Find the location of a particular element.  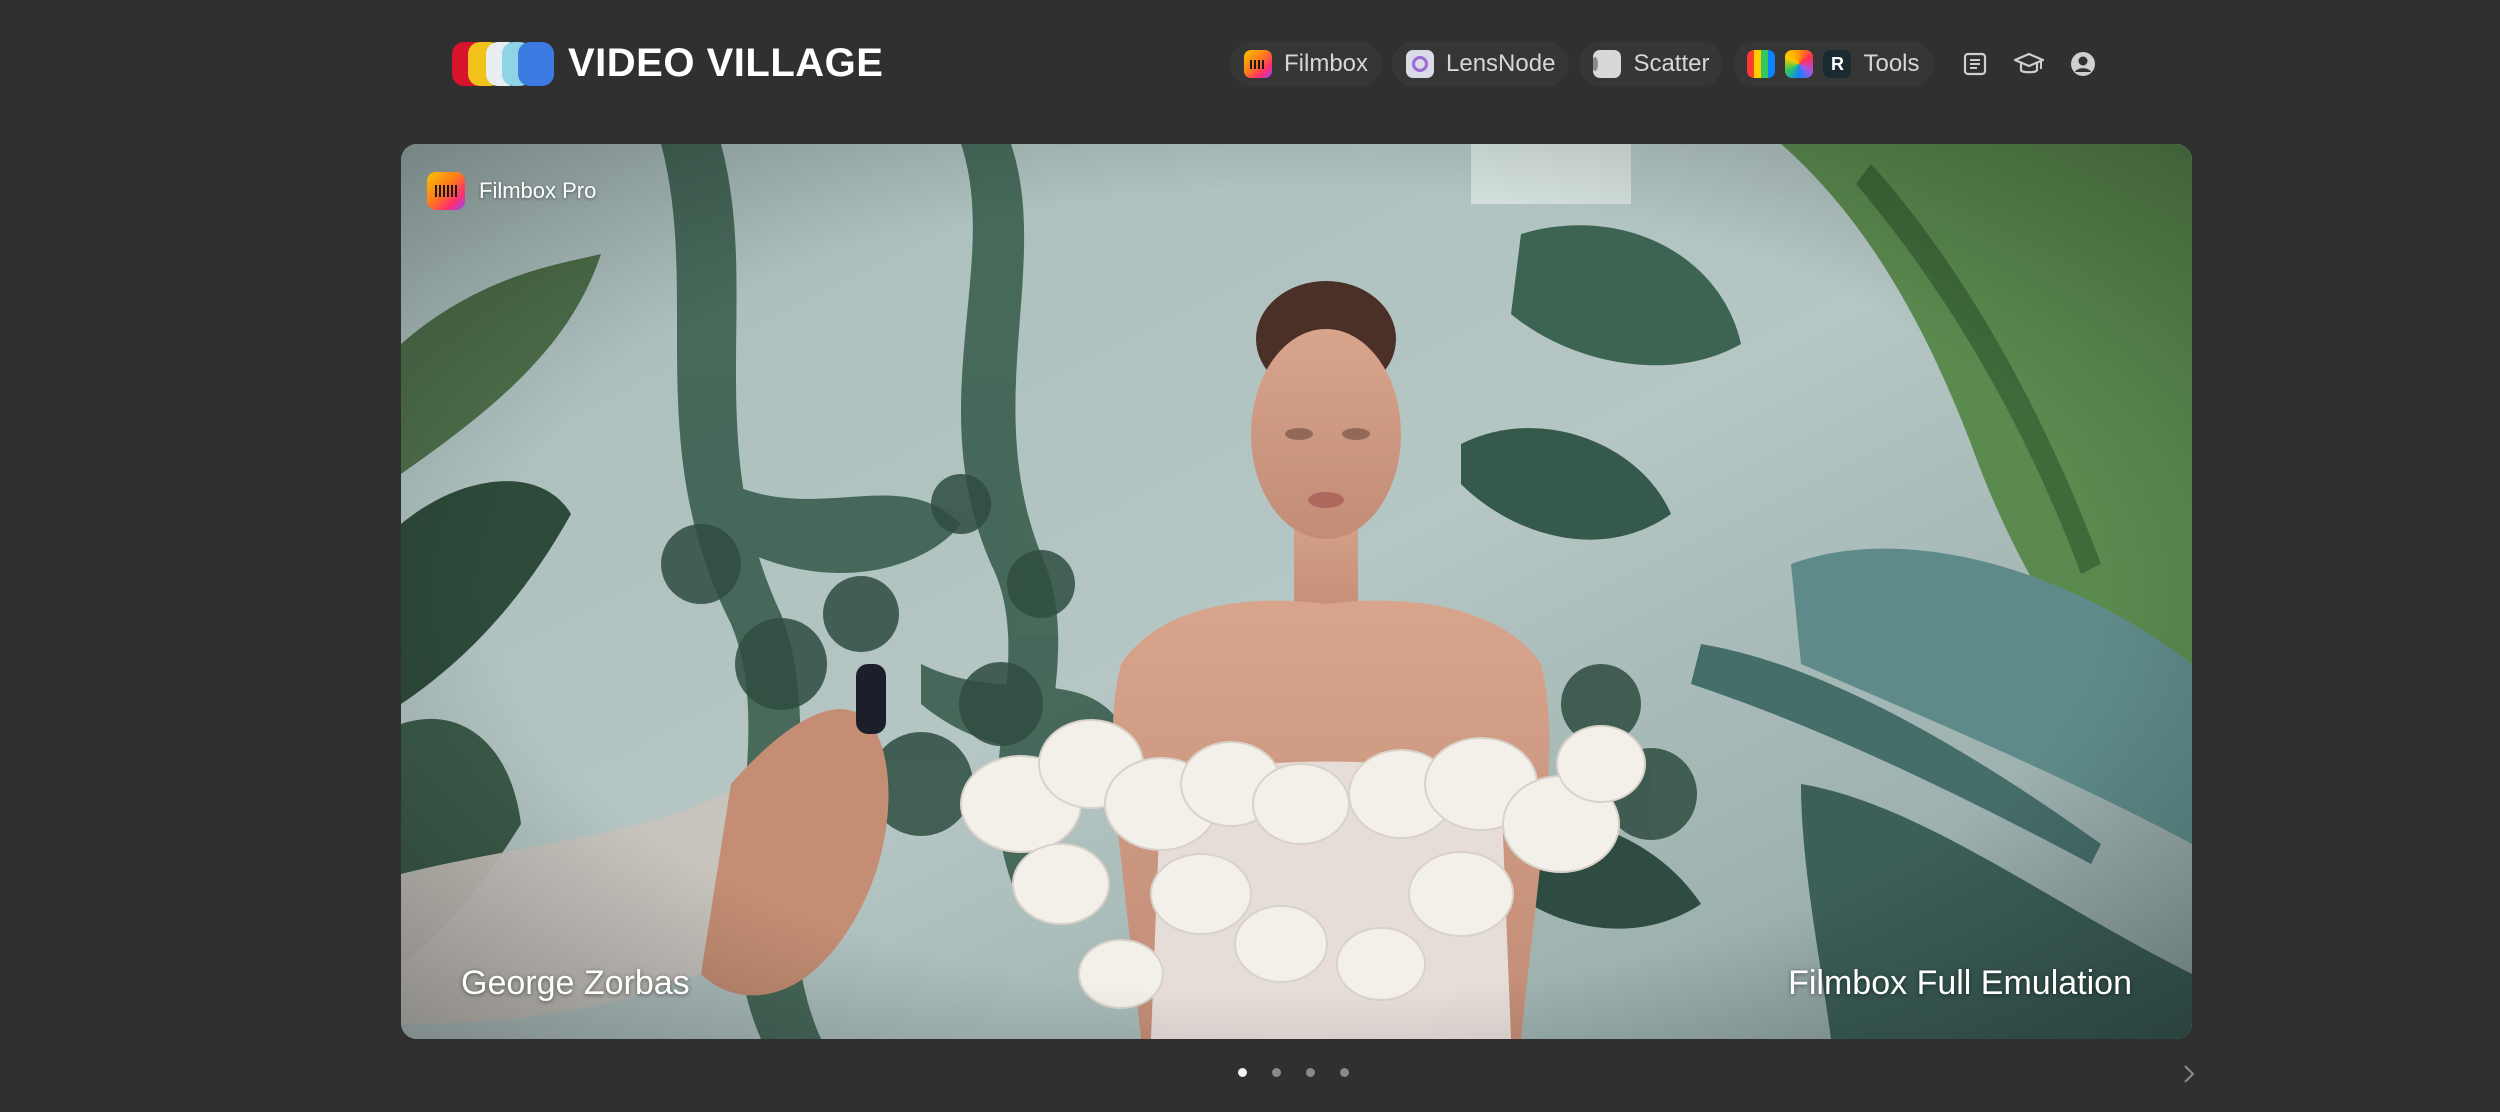

nav-item-scatter: Scatter is located at coordinates (1651, 64).